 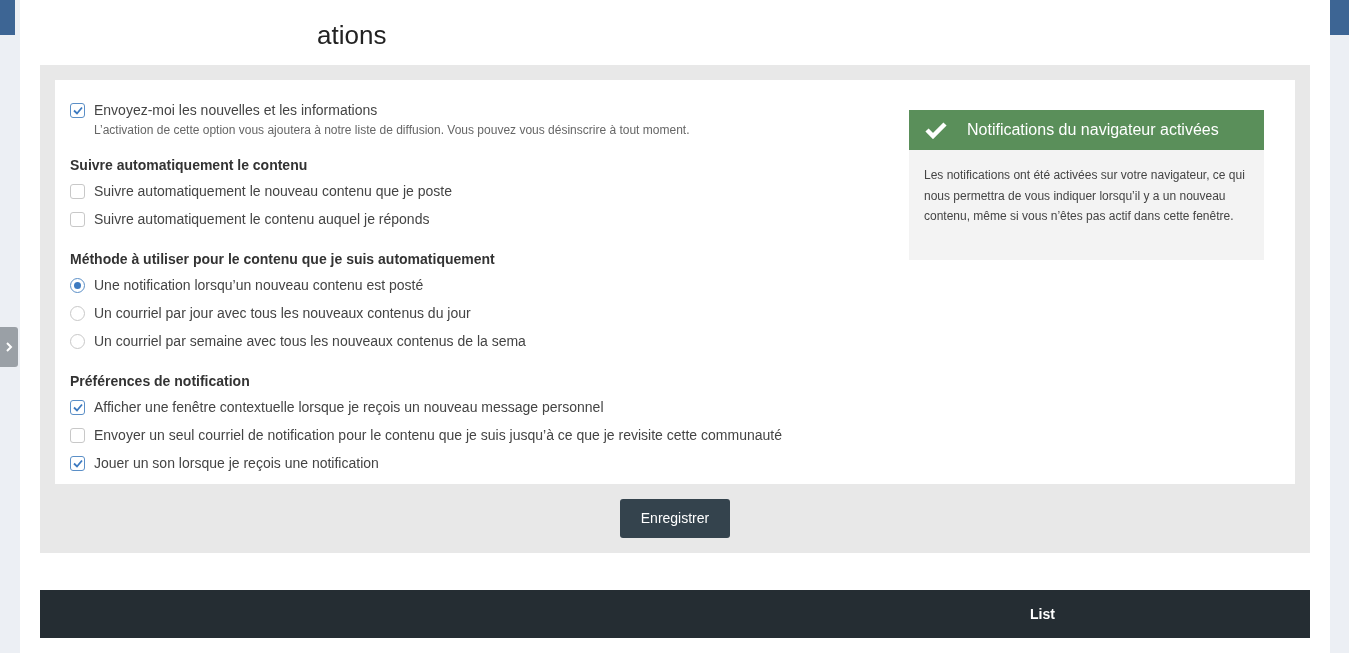 I want to click on save-button: Enregistrer, so click(x=675, y=518).